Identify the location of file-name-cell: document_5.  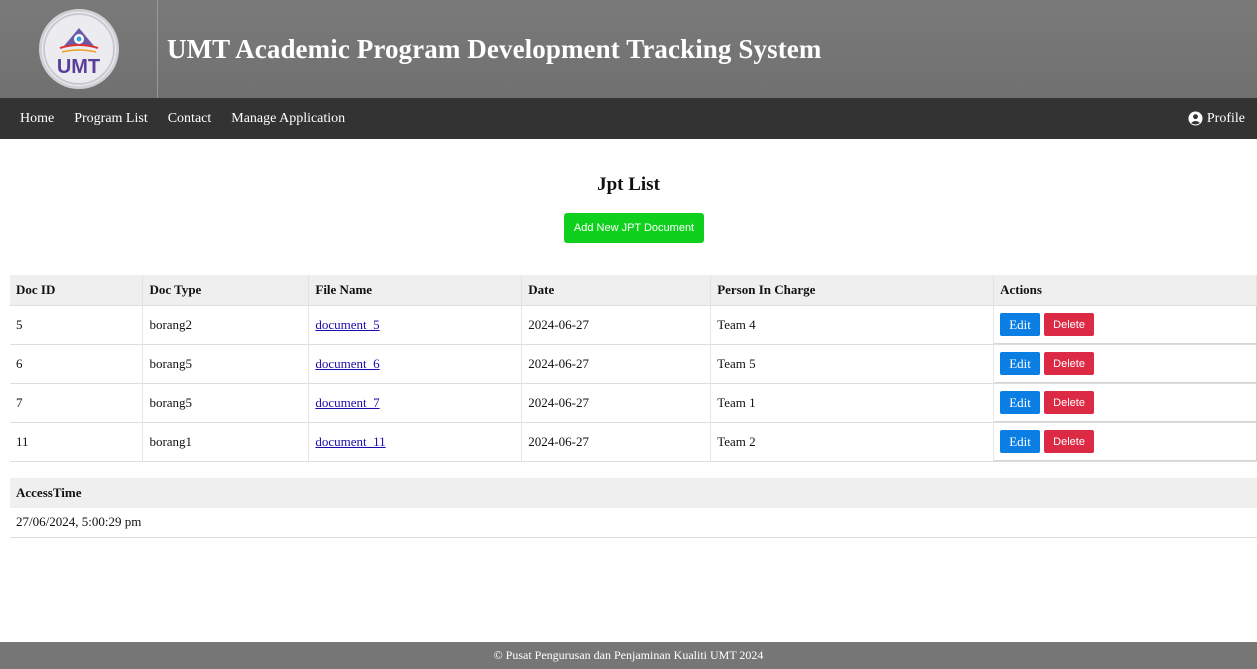
(415, 324).